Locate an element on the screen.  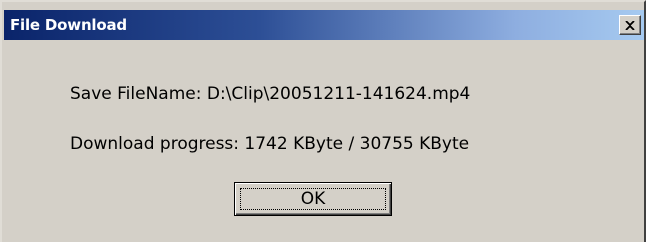
close-button is located at coordinates (630, 25).